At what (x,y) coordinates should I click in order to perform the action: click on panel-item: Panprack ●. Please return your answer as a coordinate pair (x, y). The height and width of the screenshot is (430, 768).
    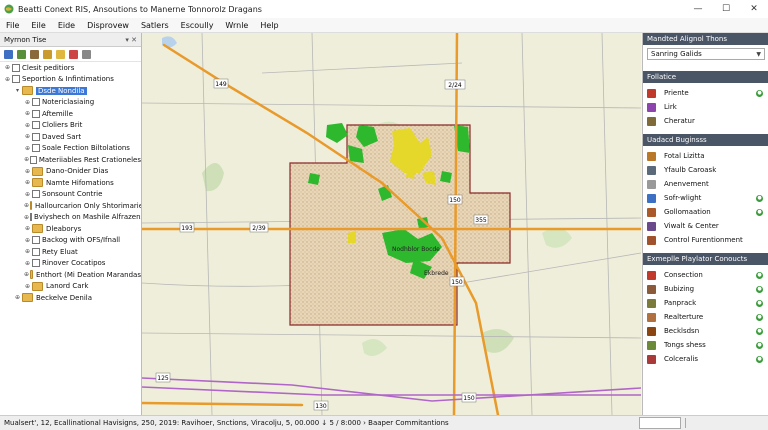
    Looking at the image, I should click on (705, 303).